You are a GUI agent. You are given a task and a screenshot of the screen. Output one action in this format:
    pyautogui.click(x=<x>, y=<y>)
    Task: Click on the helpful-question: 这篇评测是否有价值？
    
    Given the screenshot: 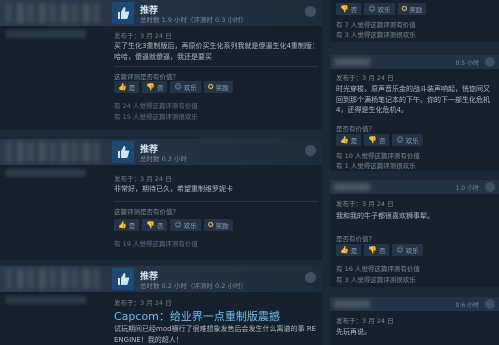 What is the action you would take?
    pyautogui.click(x=146, y=212)
    